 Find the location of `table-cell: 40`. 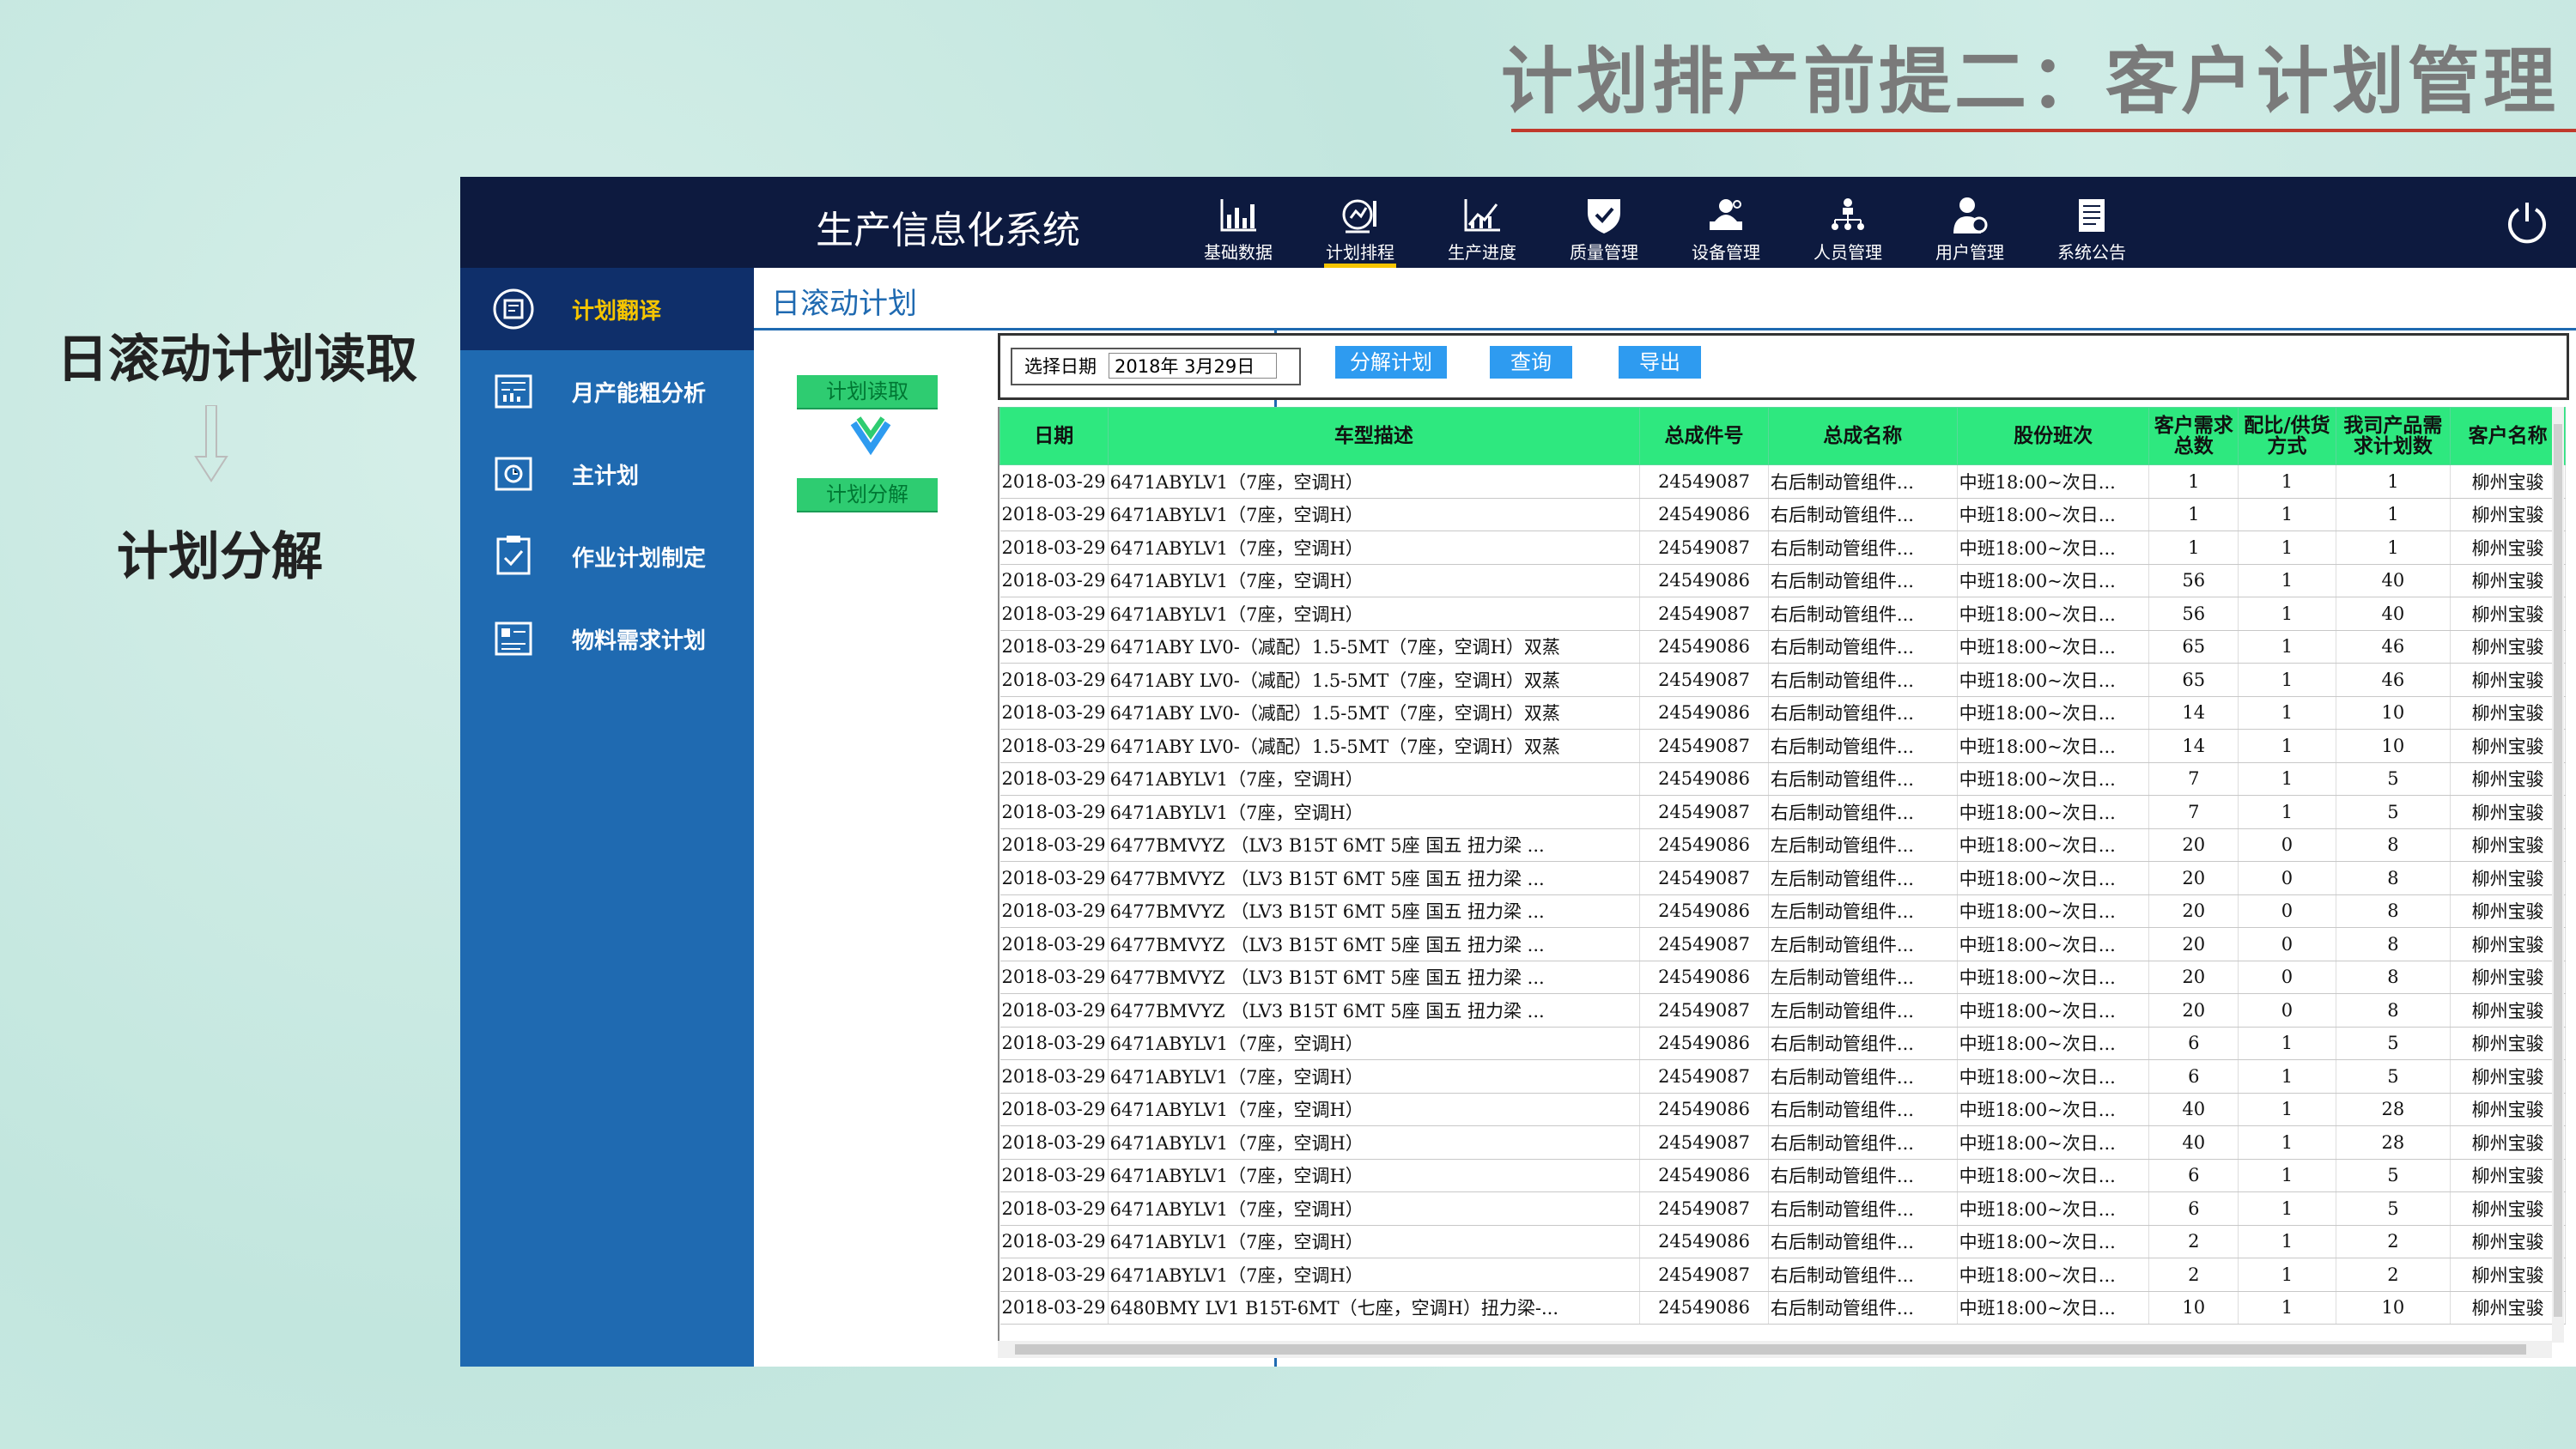

table-cell: 40 is located at coordinates (2393, 614).